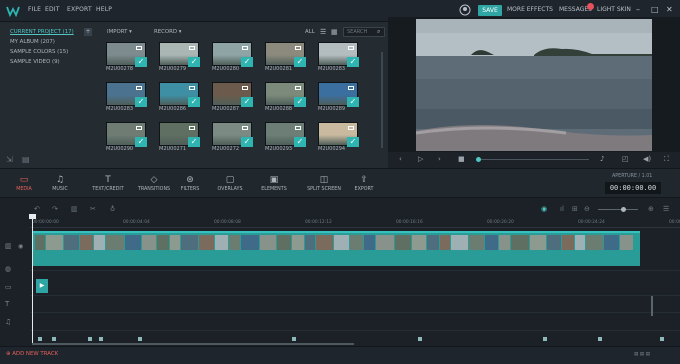 This screenshot has width=680, height=364. I want to click on library-scrollbar, so click(382, 100).